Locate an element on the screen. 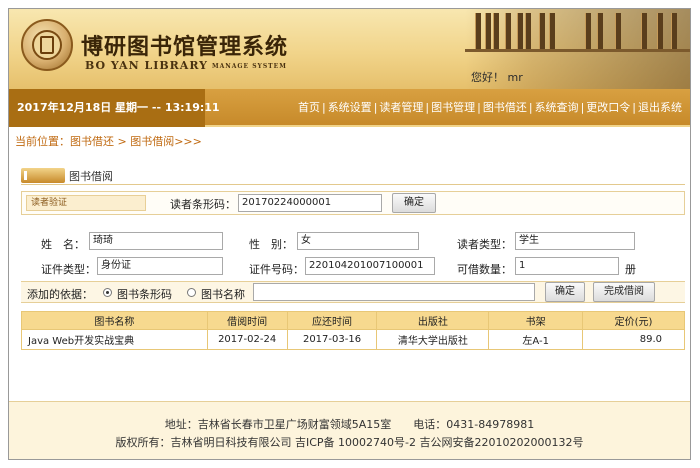 This screenshot has width=700, height=468. cell-borrow-date: 2017-02-24 is located at coordinates (247, 339).